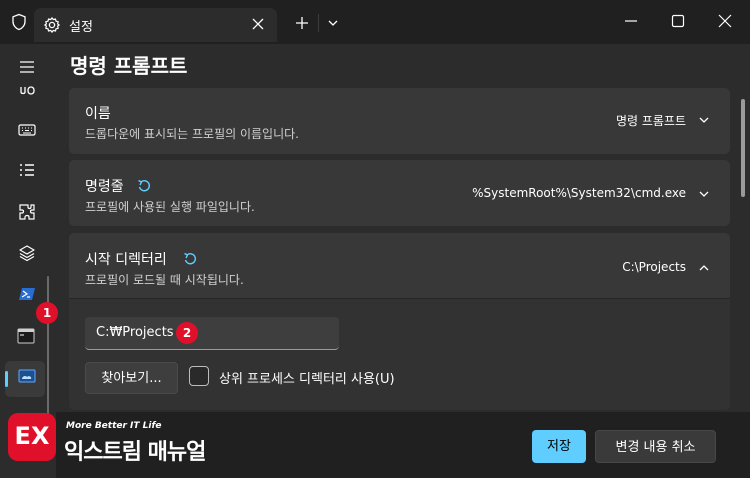 Image resolution: width=750 pixels, height=478 pixels. Describe the element at coordinates (27, 94) in the screenshot. I see `startup-icon` at that location.